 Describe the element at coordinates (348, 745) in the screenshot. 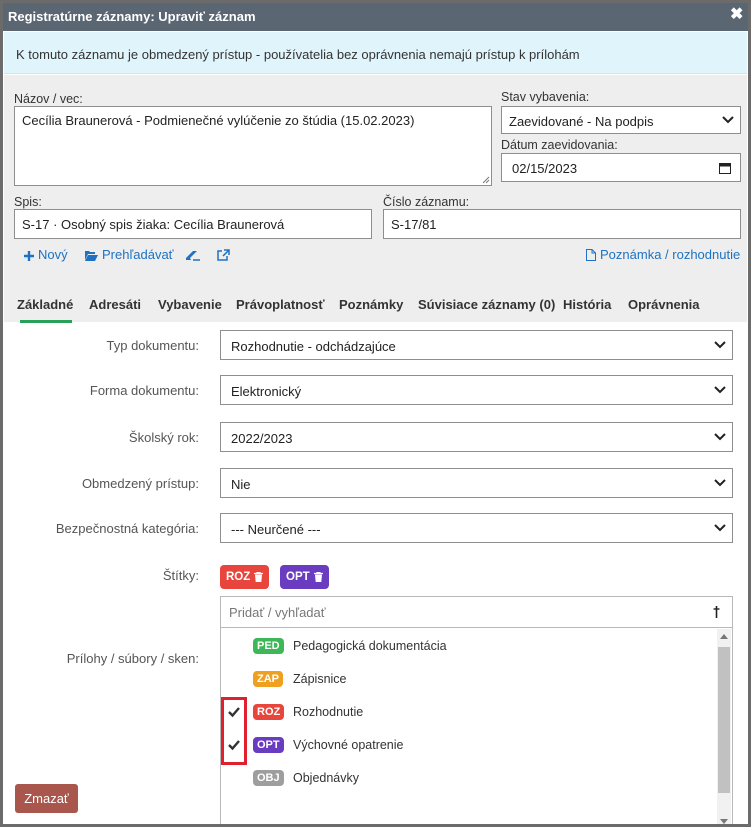

I see `tag-option-label: Výchovné opatrenie` at that location.